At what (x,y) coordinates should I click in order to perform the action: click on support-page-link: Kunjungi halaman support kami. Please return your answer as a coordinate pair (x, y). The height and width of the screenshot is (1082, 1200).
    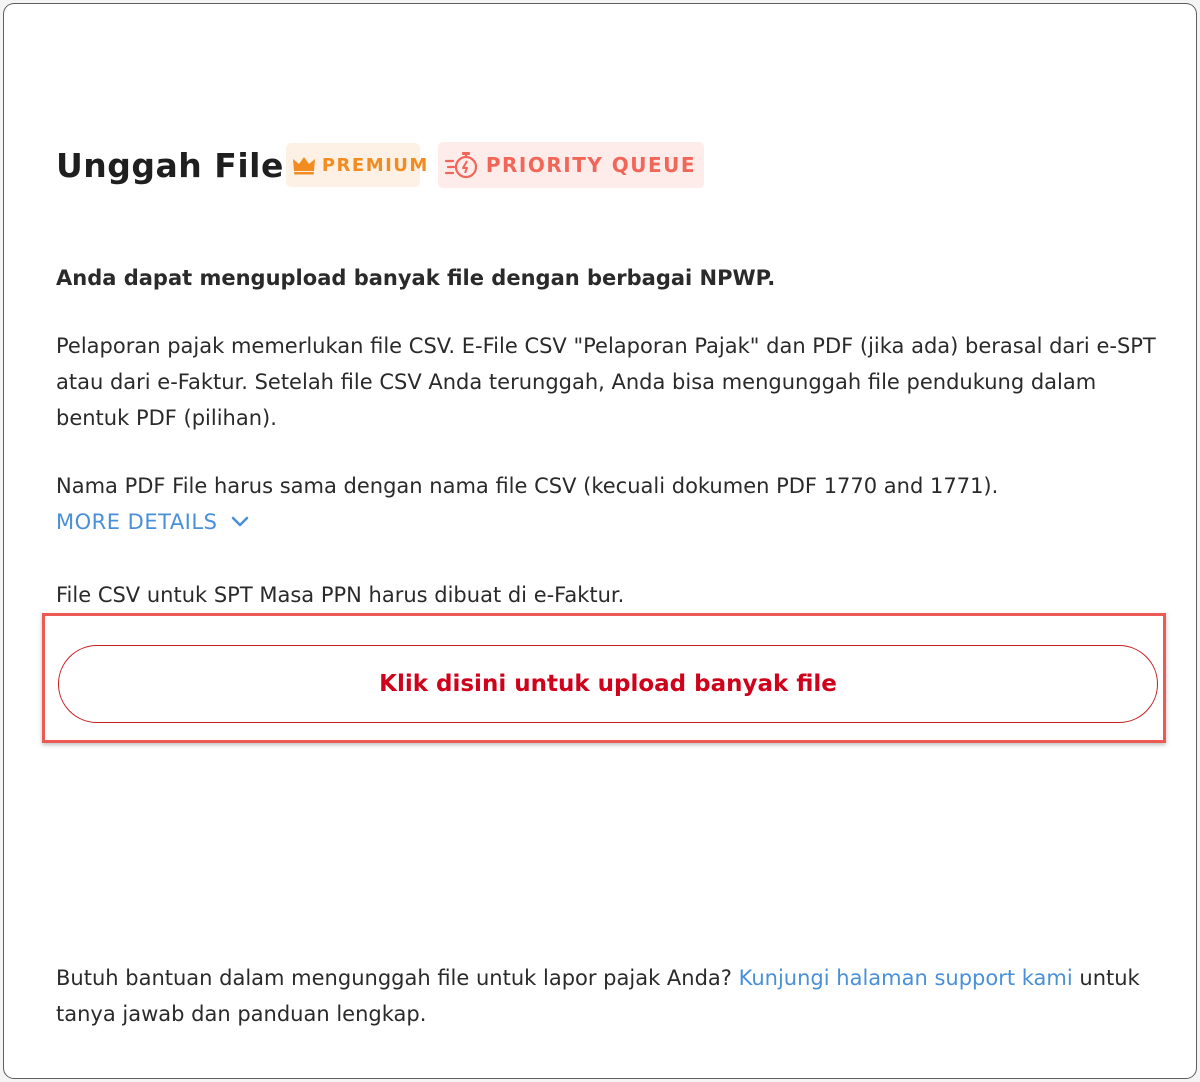
    Looking at the image, I should click on (906, 978).